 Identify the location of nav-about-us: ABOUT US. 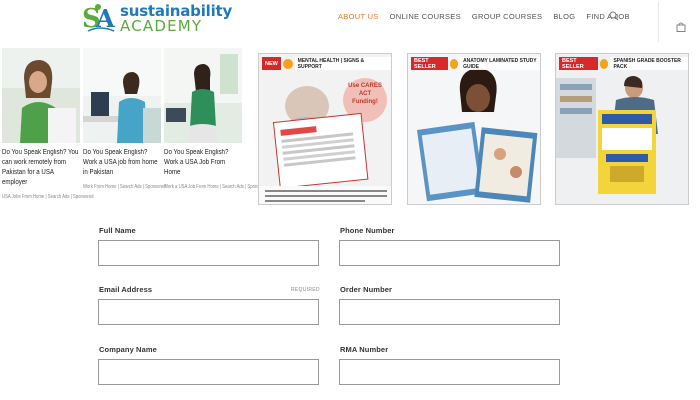
(358, 16).